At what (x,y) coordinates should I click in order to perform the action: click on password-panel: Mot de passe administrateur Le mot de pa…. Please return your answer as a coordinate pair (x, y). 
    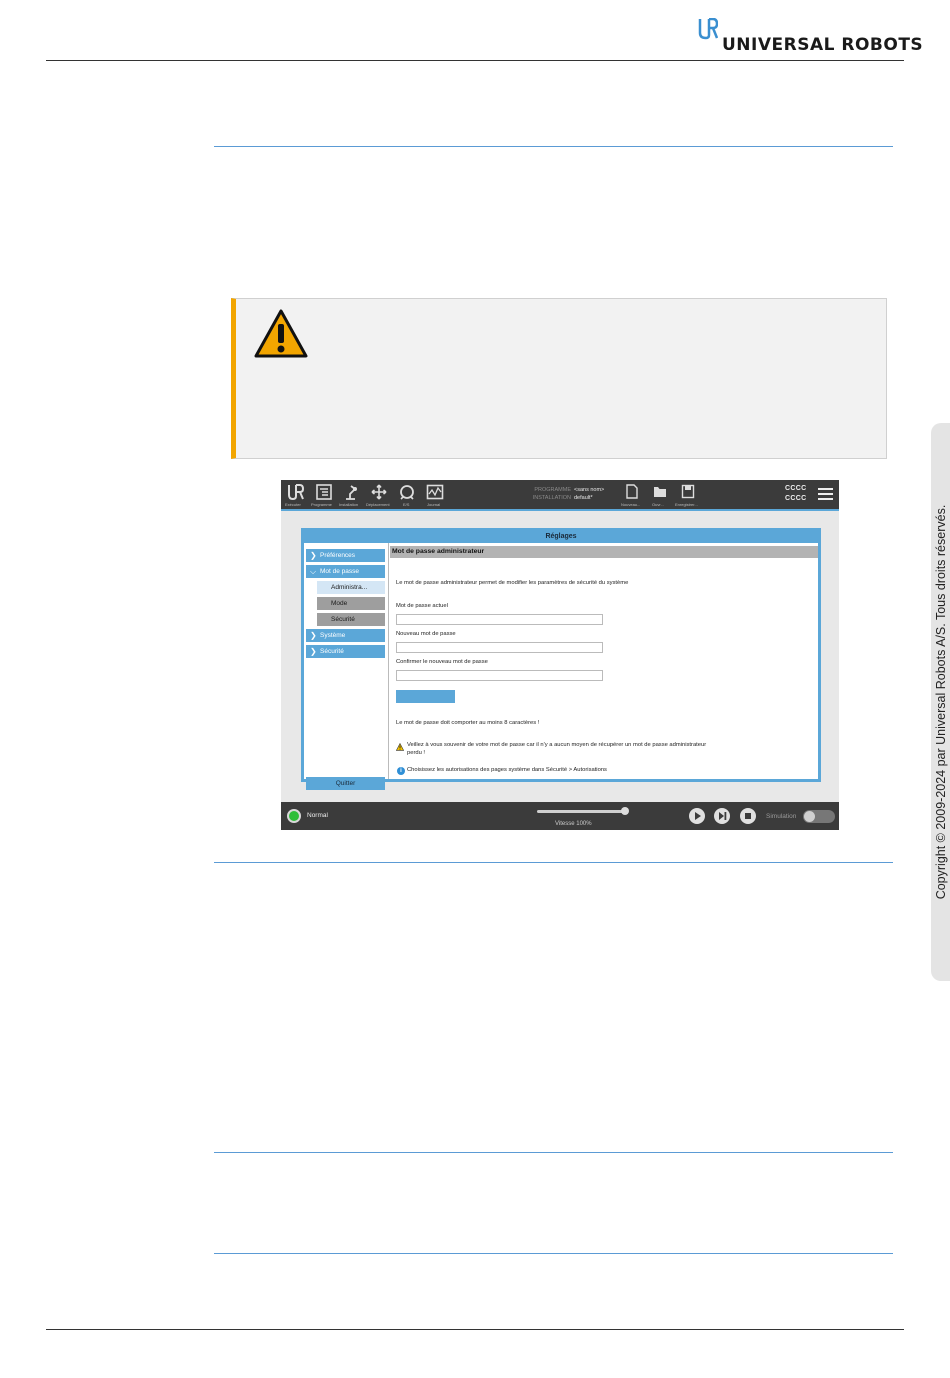
    Looking at the image, I should click on (603, 661).